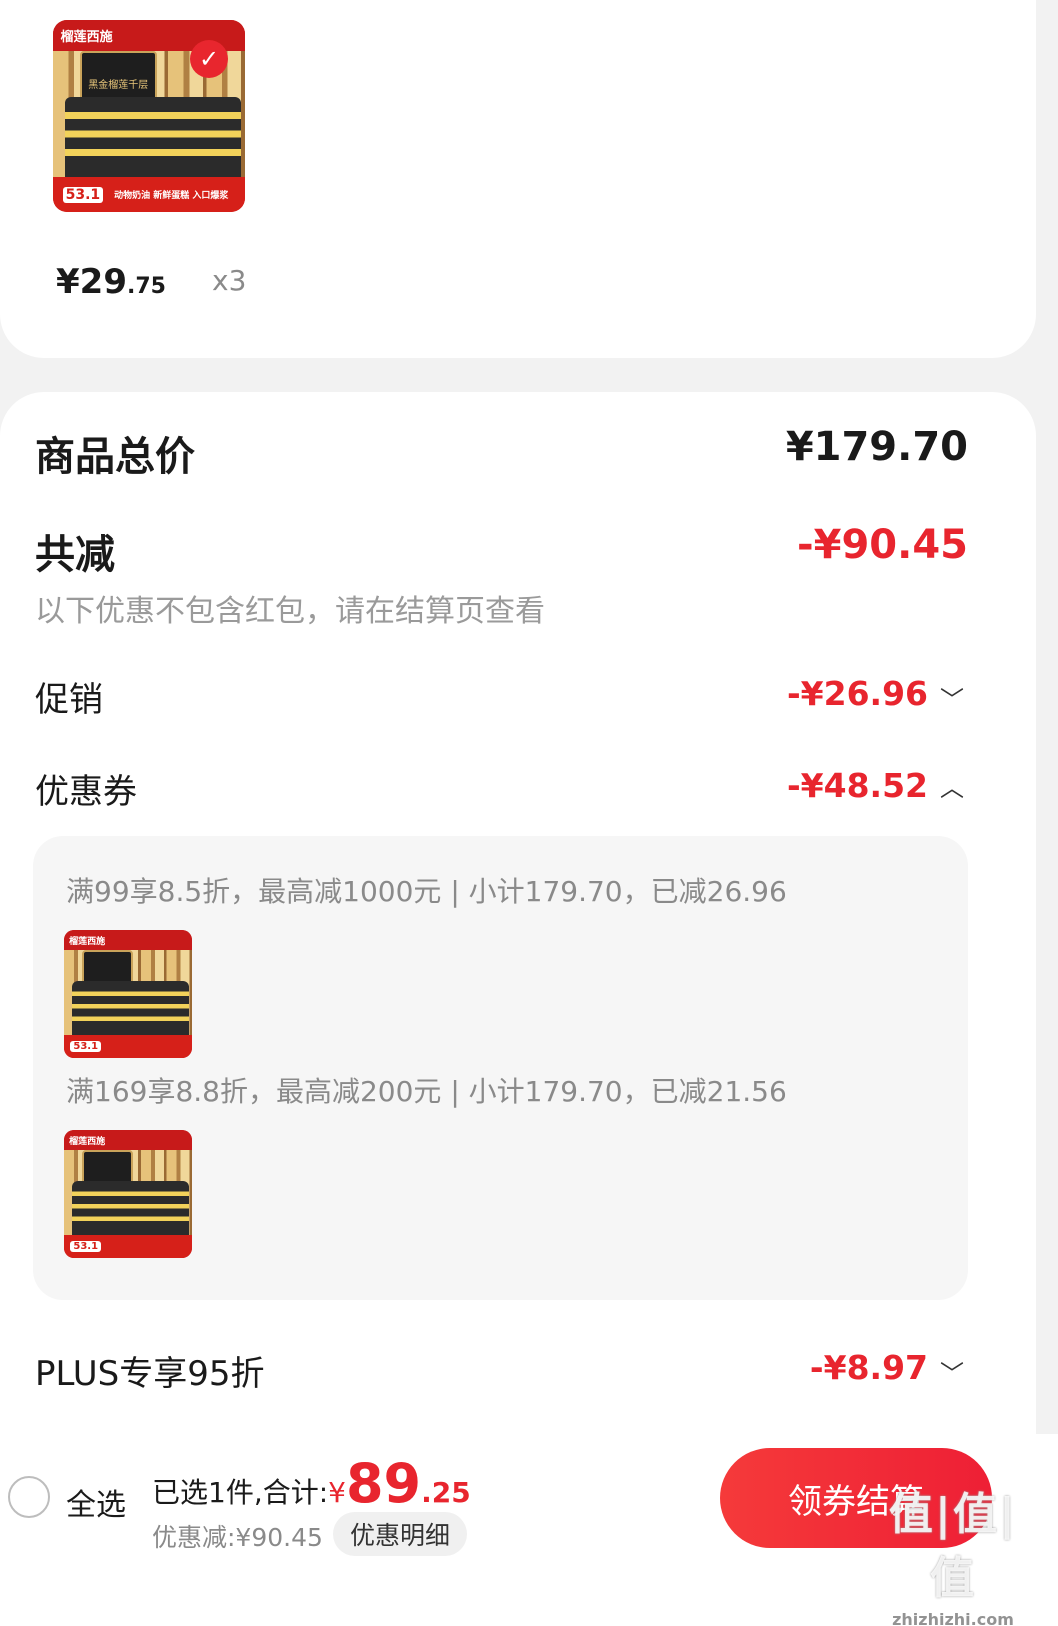 This screenshot has height=1626, width=1058. I want to click on coupon-rule-1: 满99享8.5折，最高减1000元 | 小计179.70，已减26.96, so click(426, 891).